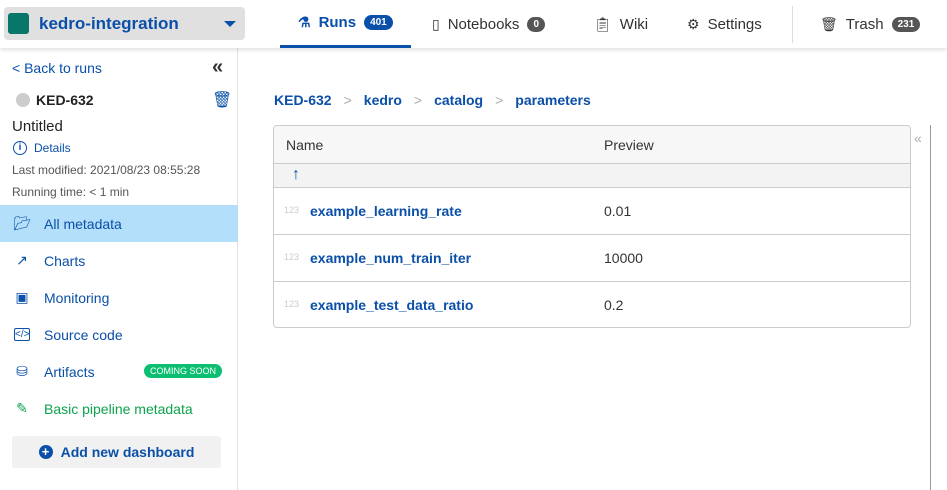 The width and height of the screenshot is (947, 490). I want to click on status-dot-icon, so click(23, 100).